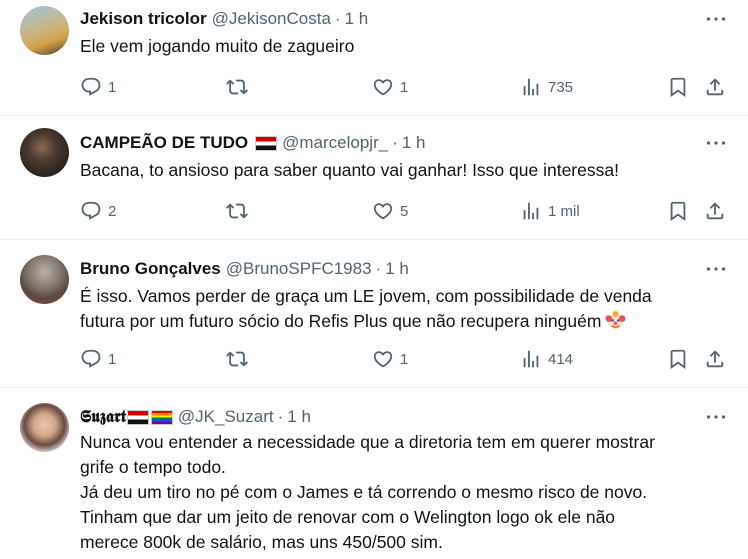 The image size is (748, 559). I want to click on user-handle: @JK_Suzart, so click(226, 417).